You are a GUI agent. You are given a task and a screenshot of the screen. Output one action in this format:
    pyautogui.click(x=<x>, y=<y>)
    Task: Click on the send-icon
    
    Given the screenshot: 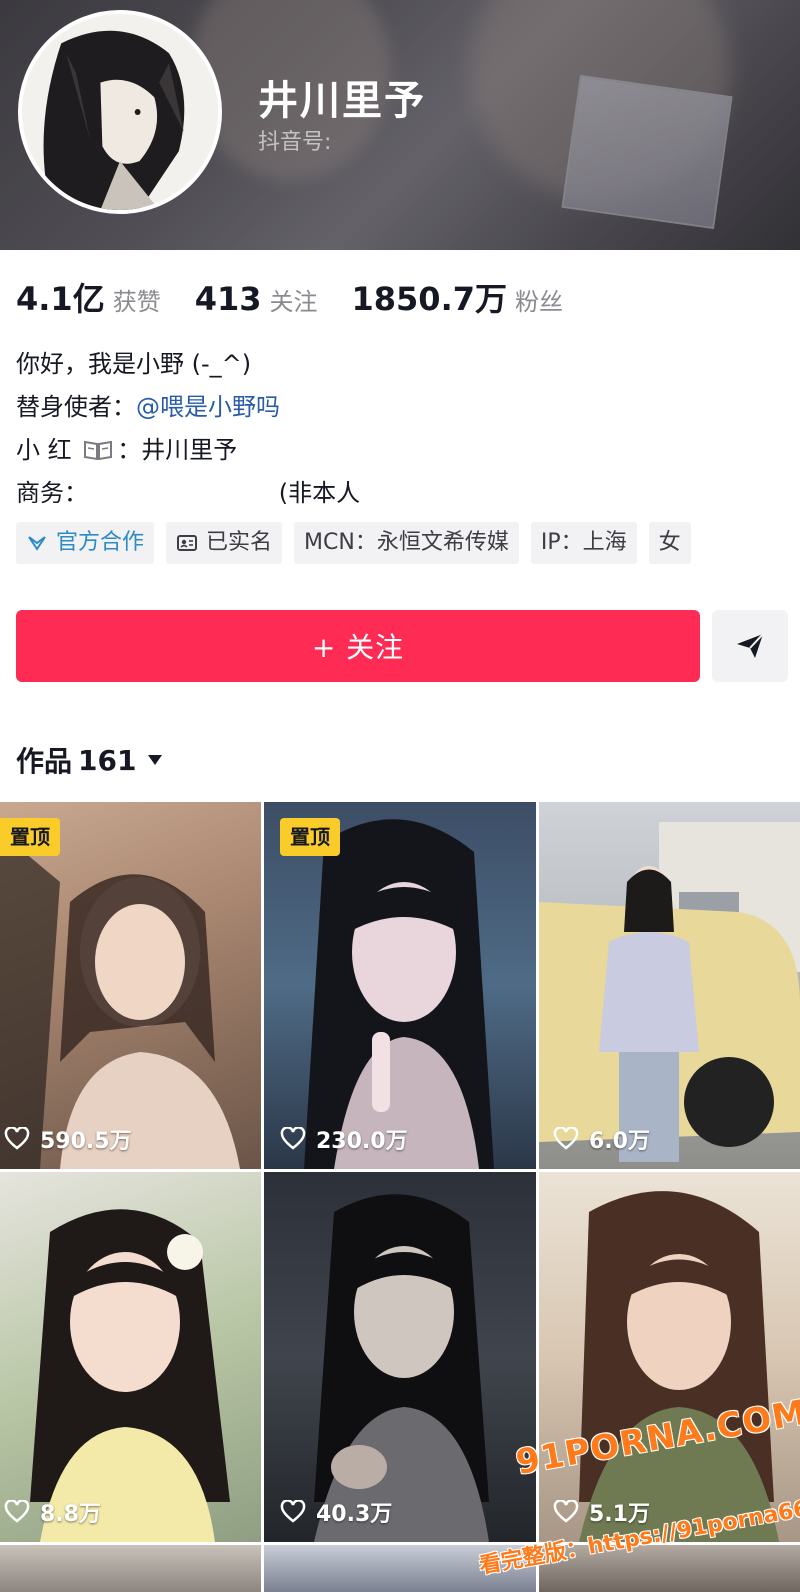 What is the action you would take?
    pyautogui.click(x=750, y=645)
    